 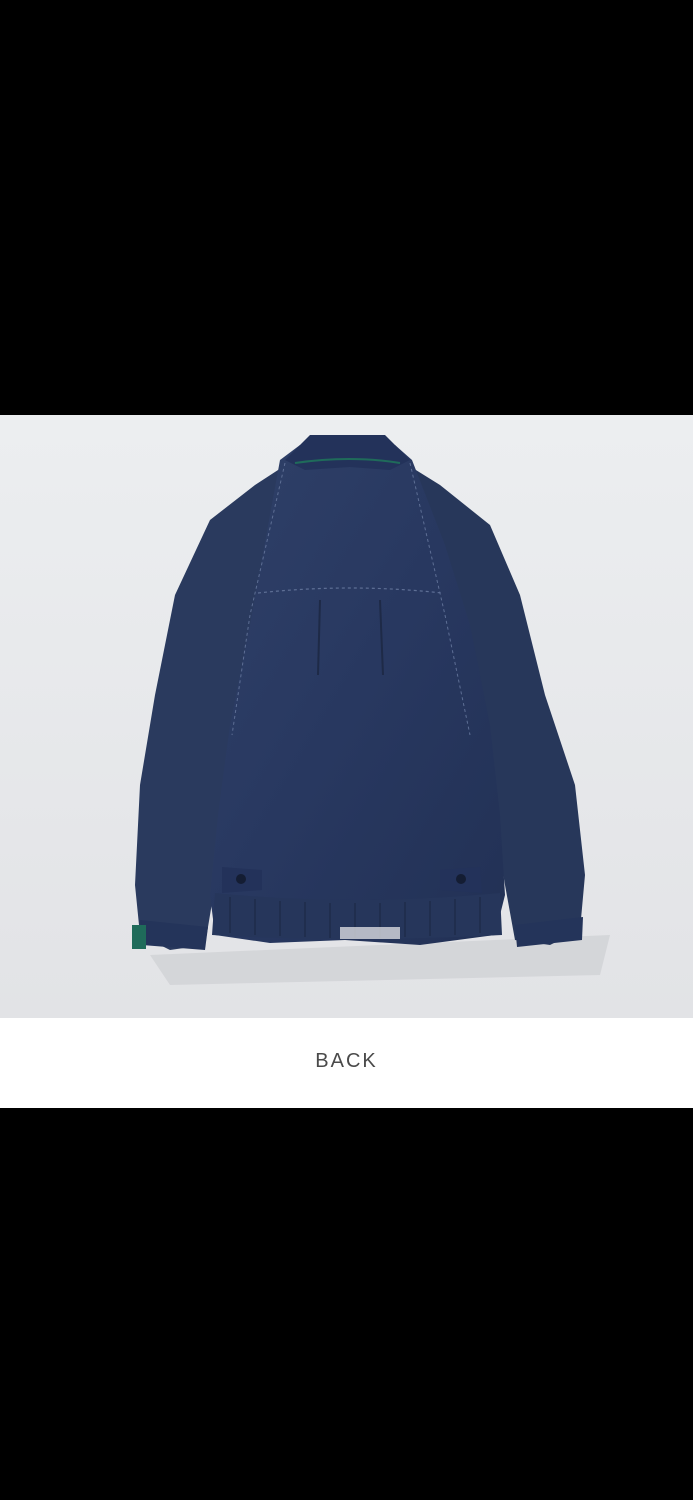 What do you see at coordinates (346, 1060) in the screenshot?
I see `view-caption: BACK` at bounding box center [346, 1060].